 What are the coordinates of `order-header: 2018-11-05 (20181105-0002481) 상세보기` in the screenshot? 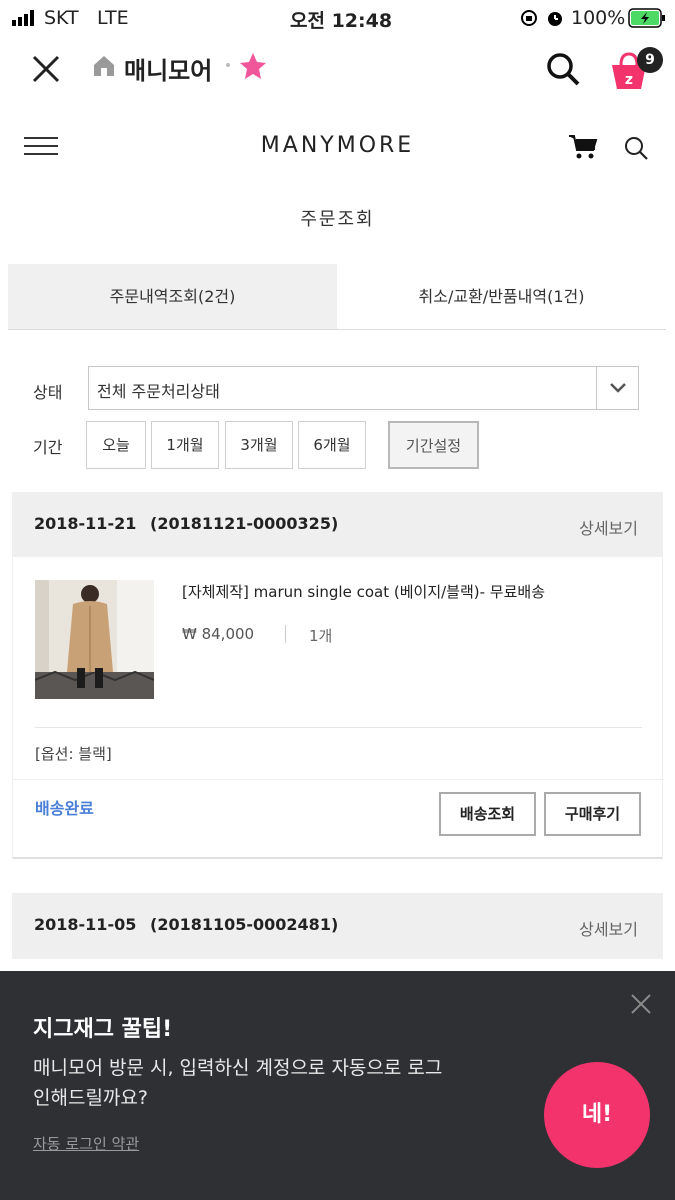 It's located at (337, 926).